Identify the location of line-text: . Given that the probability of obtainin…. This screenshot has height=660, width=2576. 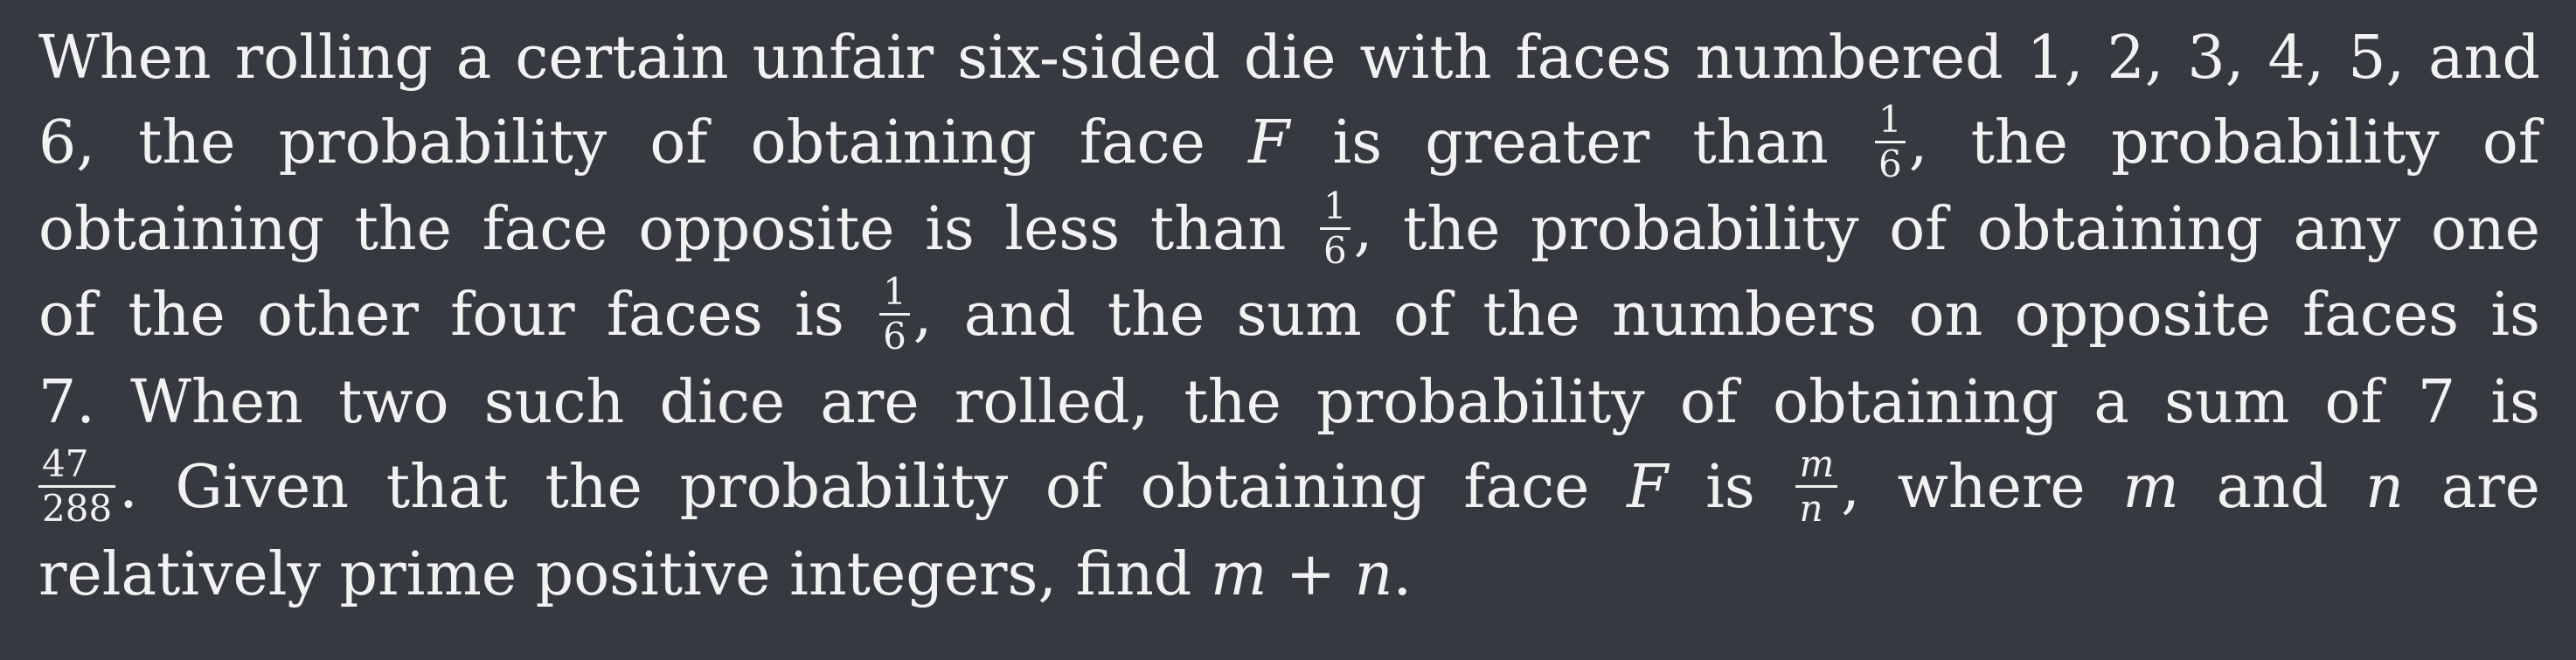
(873, 488).